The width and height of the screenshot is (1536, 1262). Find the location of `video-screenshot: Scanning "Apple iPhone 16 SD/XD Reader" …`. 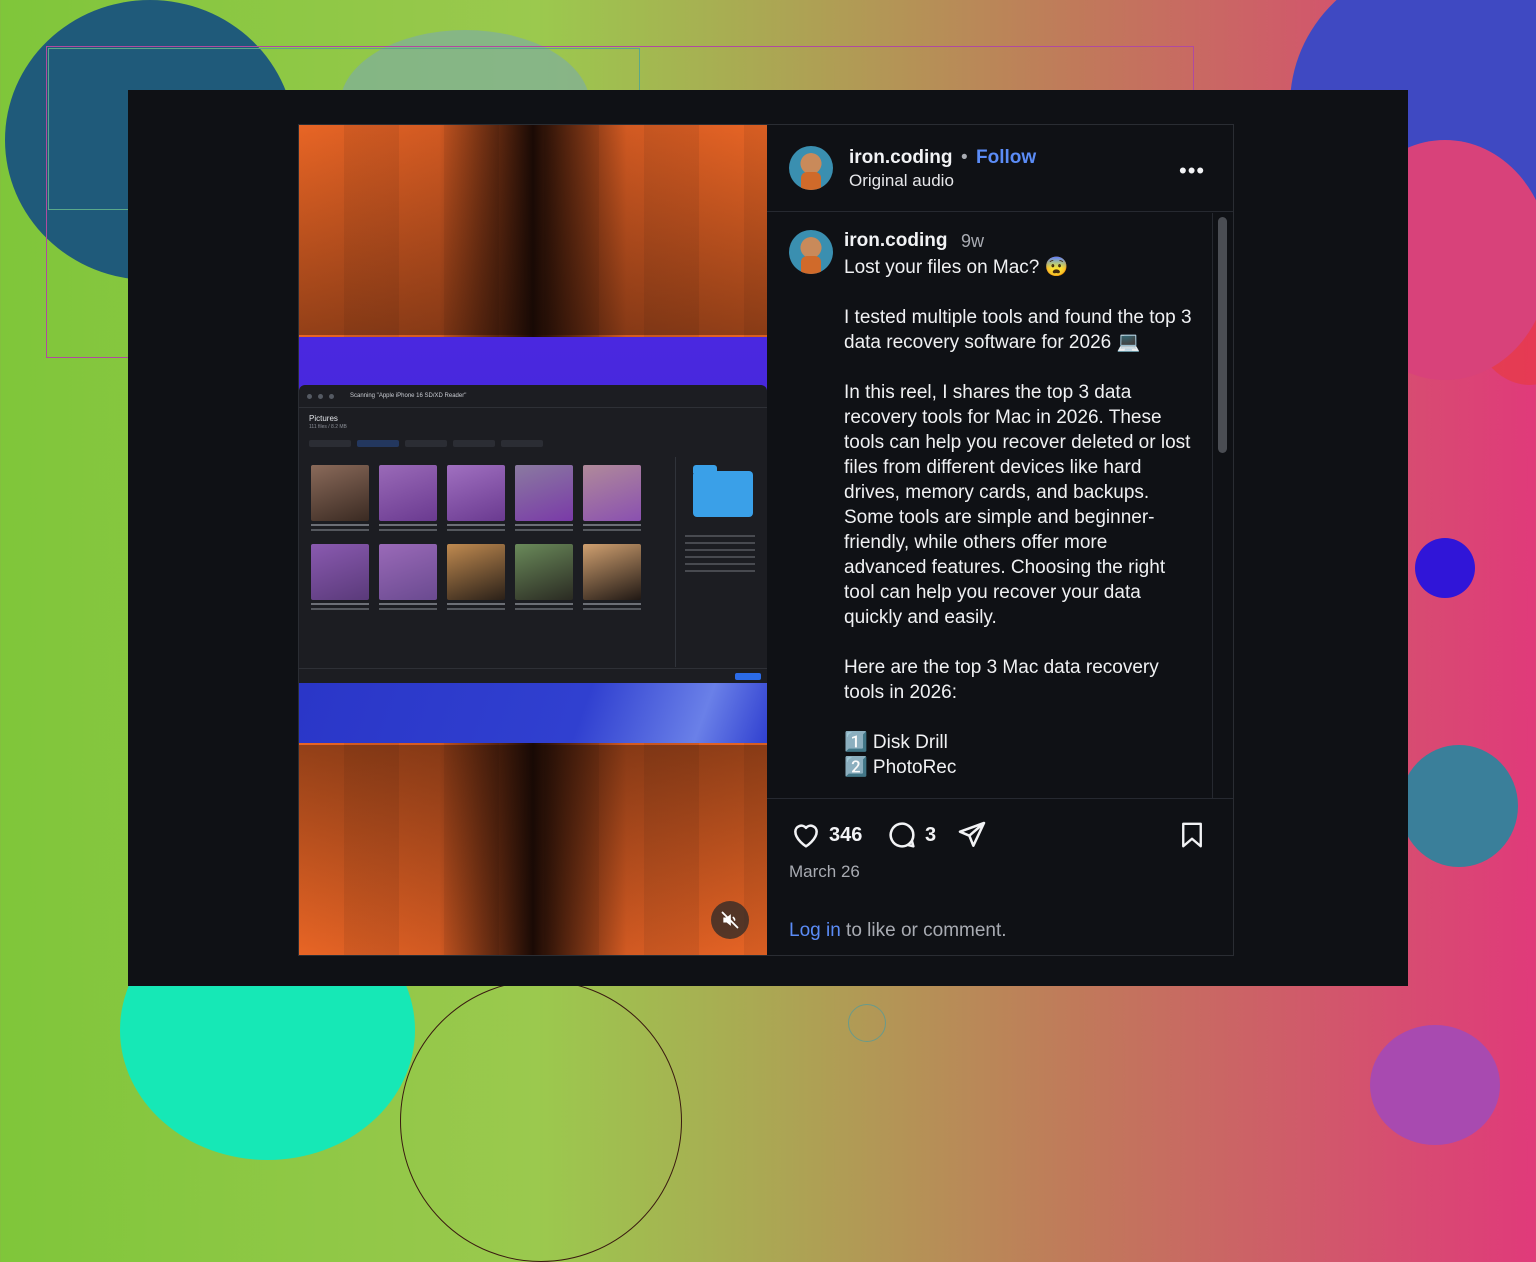

video-screenshot: Scanning "Apple iPhone 16 SD/XD Reader" … is located at coordinates (533, 540).